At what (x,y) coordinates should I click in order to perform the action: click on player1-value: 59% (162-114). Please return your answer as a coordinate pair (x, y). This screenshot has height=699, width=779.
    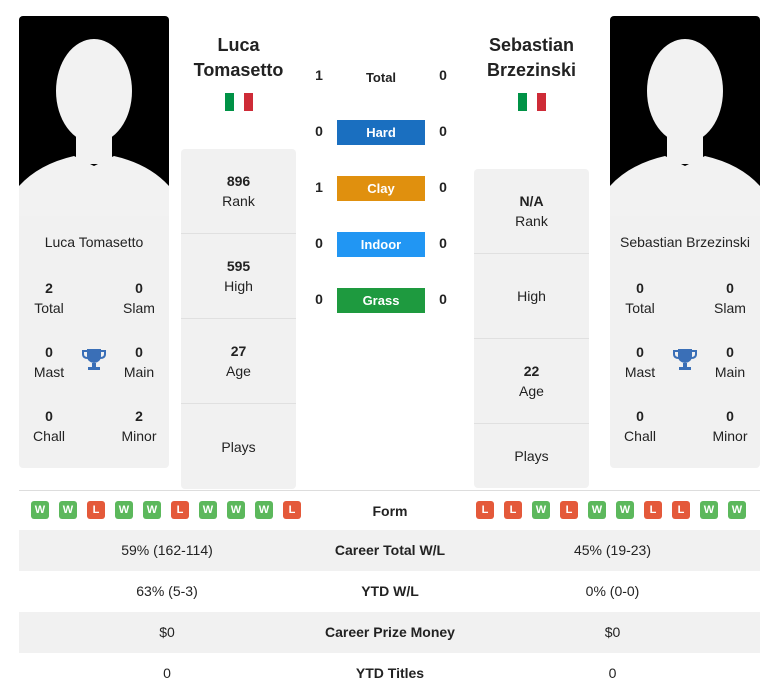
    Looking at the image, I should click on (167, 550).